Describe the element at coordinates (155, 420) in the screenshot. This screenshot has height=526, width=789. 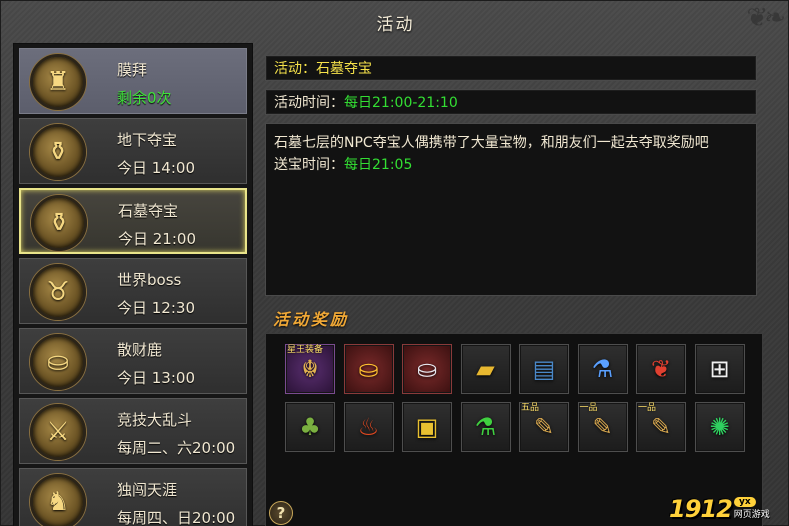
I see `activity-name: 竞技大乱斗` at that location.